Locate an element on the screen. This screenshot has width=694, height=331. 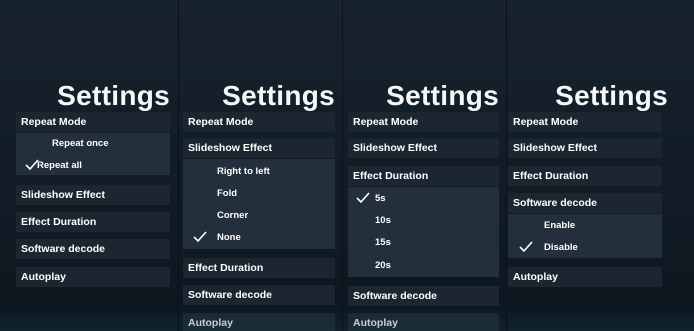
option-repeat-all: Repeat all is located at coordinates (93, 165).